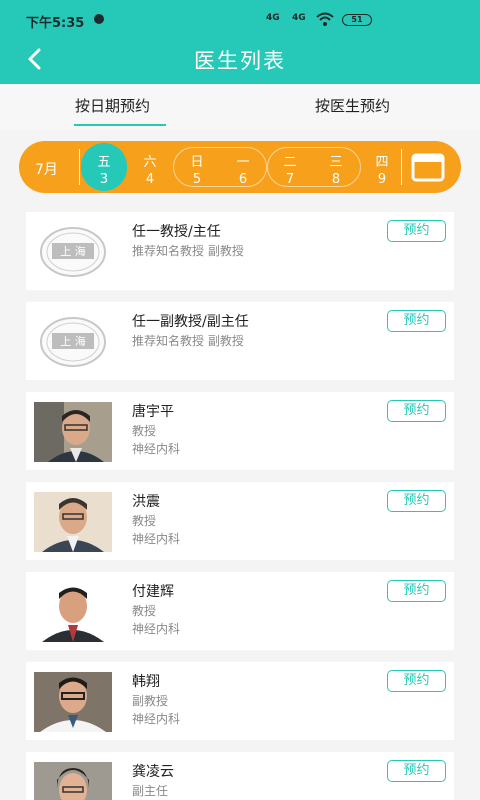 This screenshot has height=800, width=480. I want to click on doctor-card: 韩翔 副教授 神经内科 预约, so click(240, 701).